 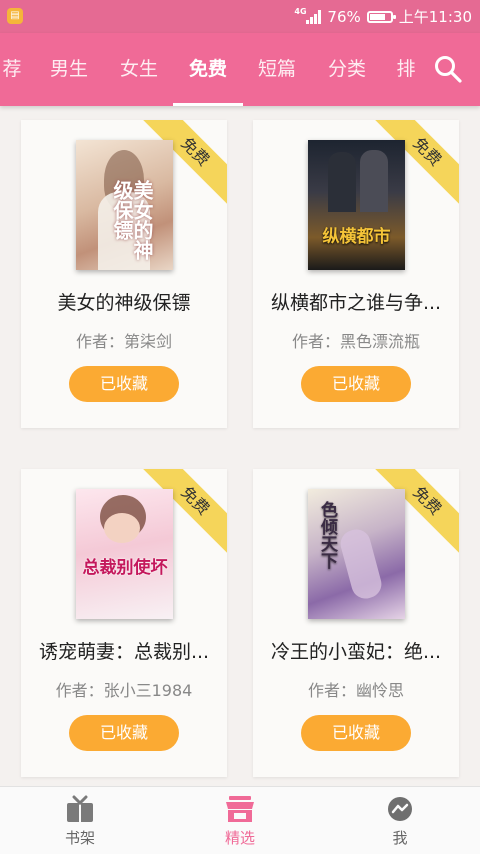 I want to click on book-author: 作者：幽怜思, so click(x=355, y=690).